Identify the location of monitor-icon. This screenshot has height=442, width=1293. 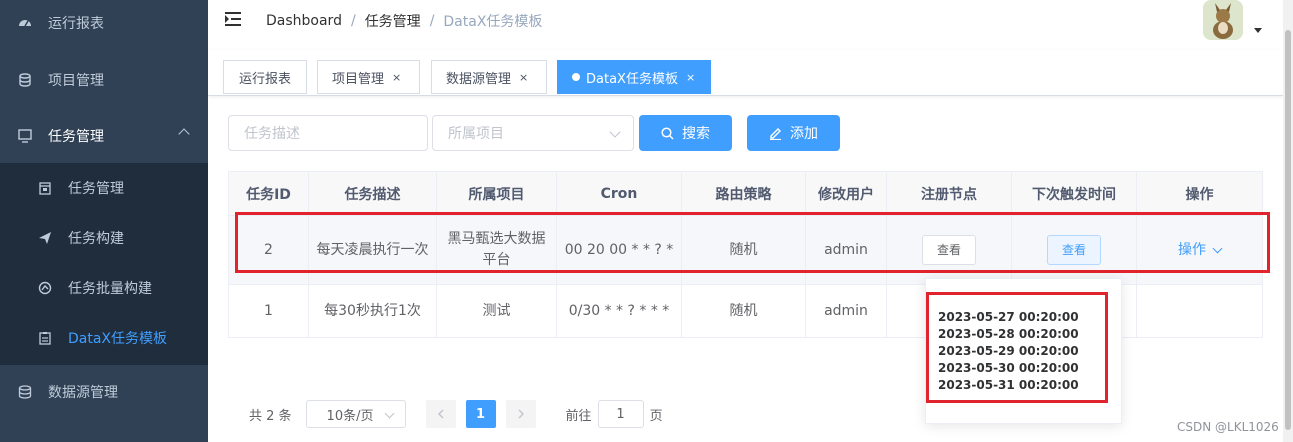
(25, 136).